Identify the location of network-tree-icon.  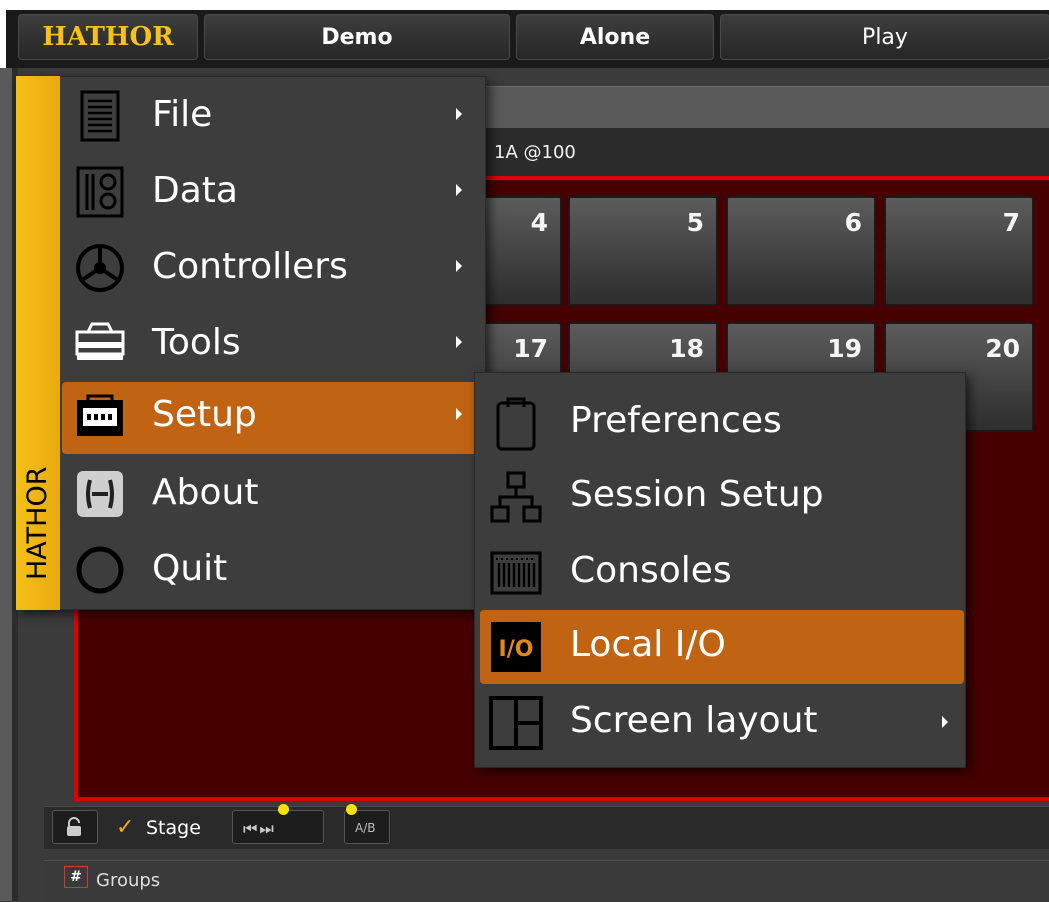
(516, 497).